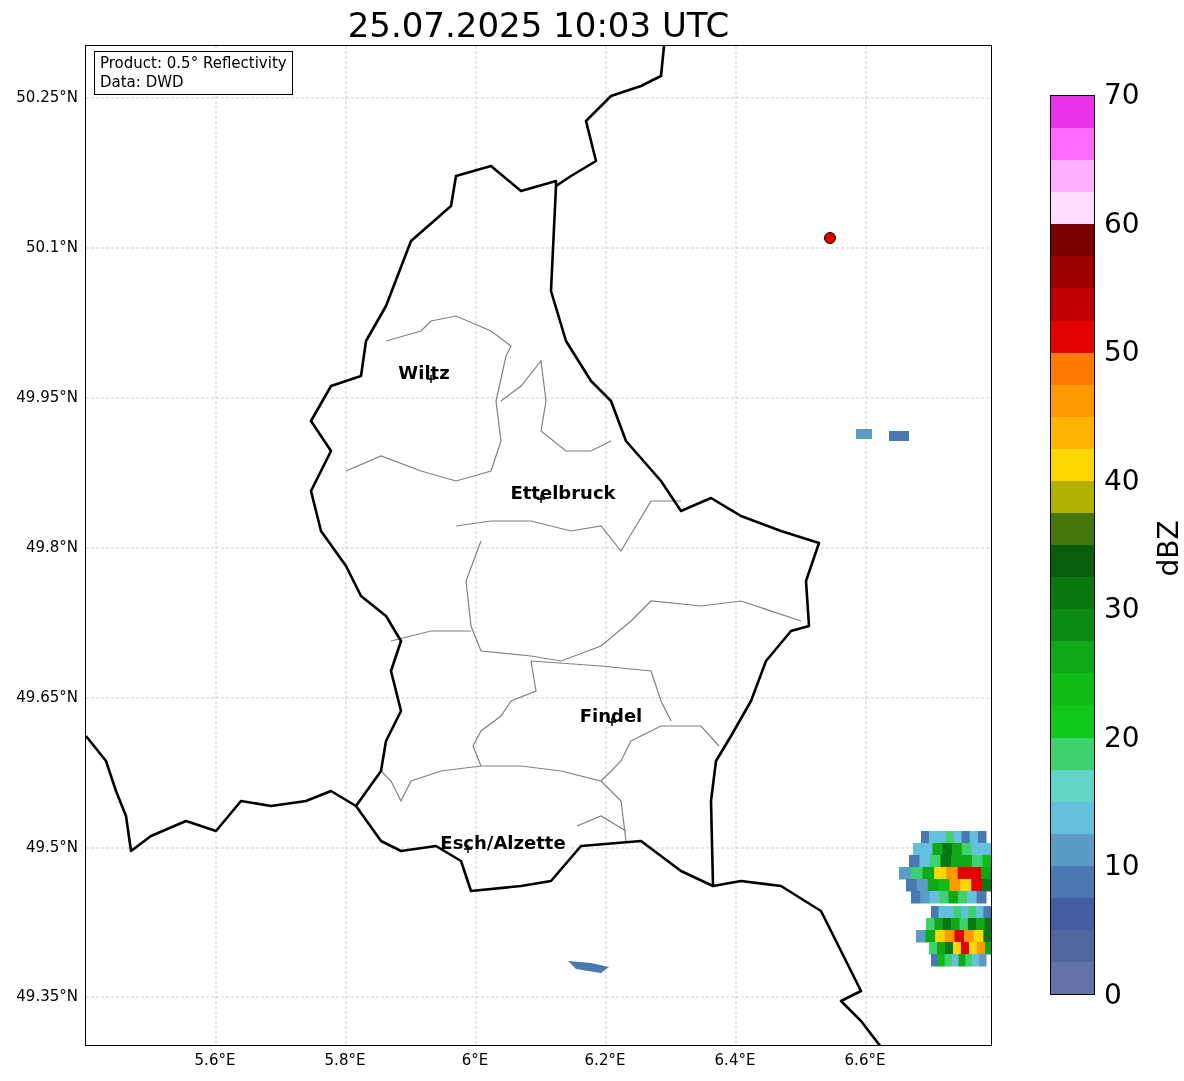 Image resolution: width=1184 pixels, height=1081 pixels. I want to click on longitude-label: 6.4°E, so click(735, 1060).